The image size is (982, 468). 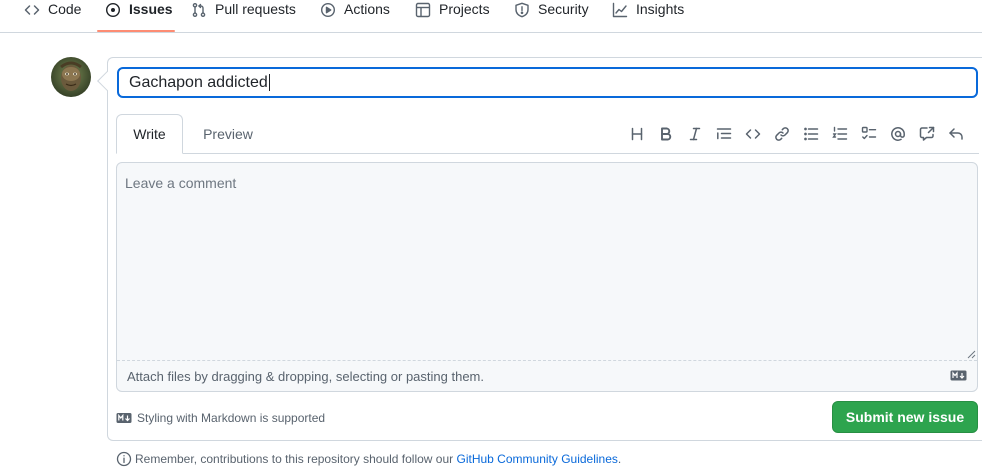 What do you see at coordinates (269, 82) in the screenshot?
I see `text-caret` at bounding box center [269, 82].